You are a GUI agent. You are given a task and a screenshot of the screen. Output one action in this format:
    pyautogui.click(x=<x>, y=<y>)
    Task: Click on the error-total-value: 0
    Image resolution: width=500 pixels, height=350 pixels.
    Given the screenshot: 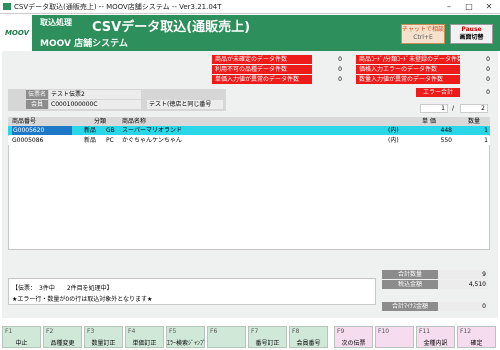 What is the action you would take?
    pyautogui.click(x=475, y=92)
    